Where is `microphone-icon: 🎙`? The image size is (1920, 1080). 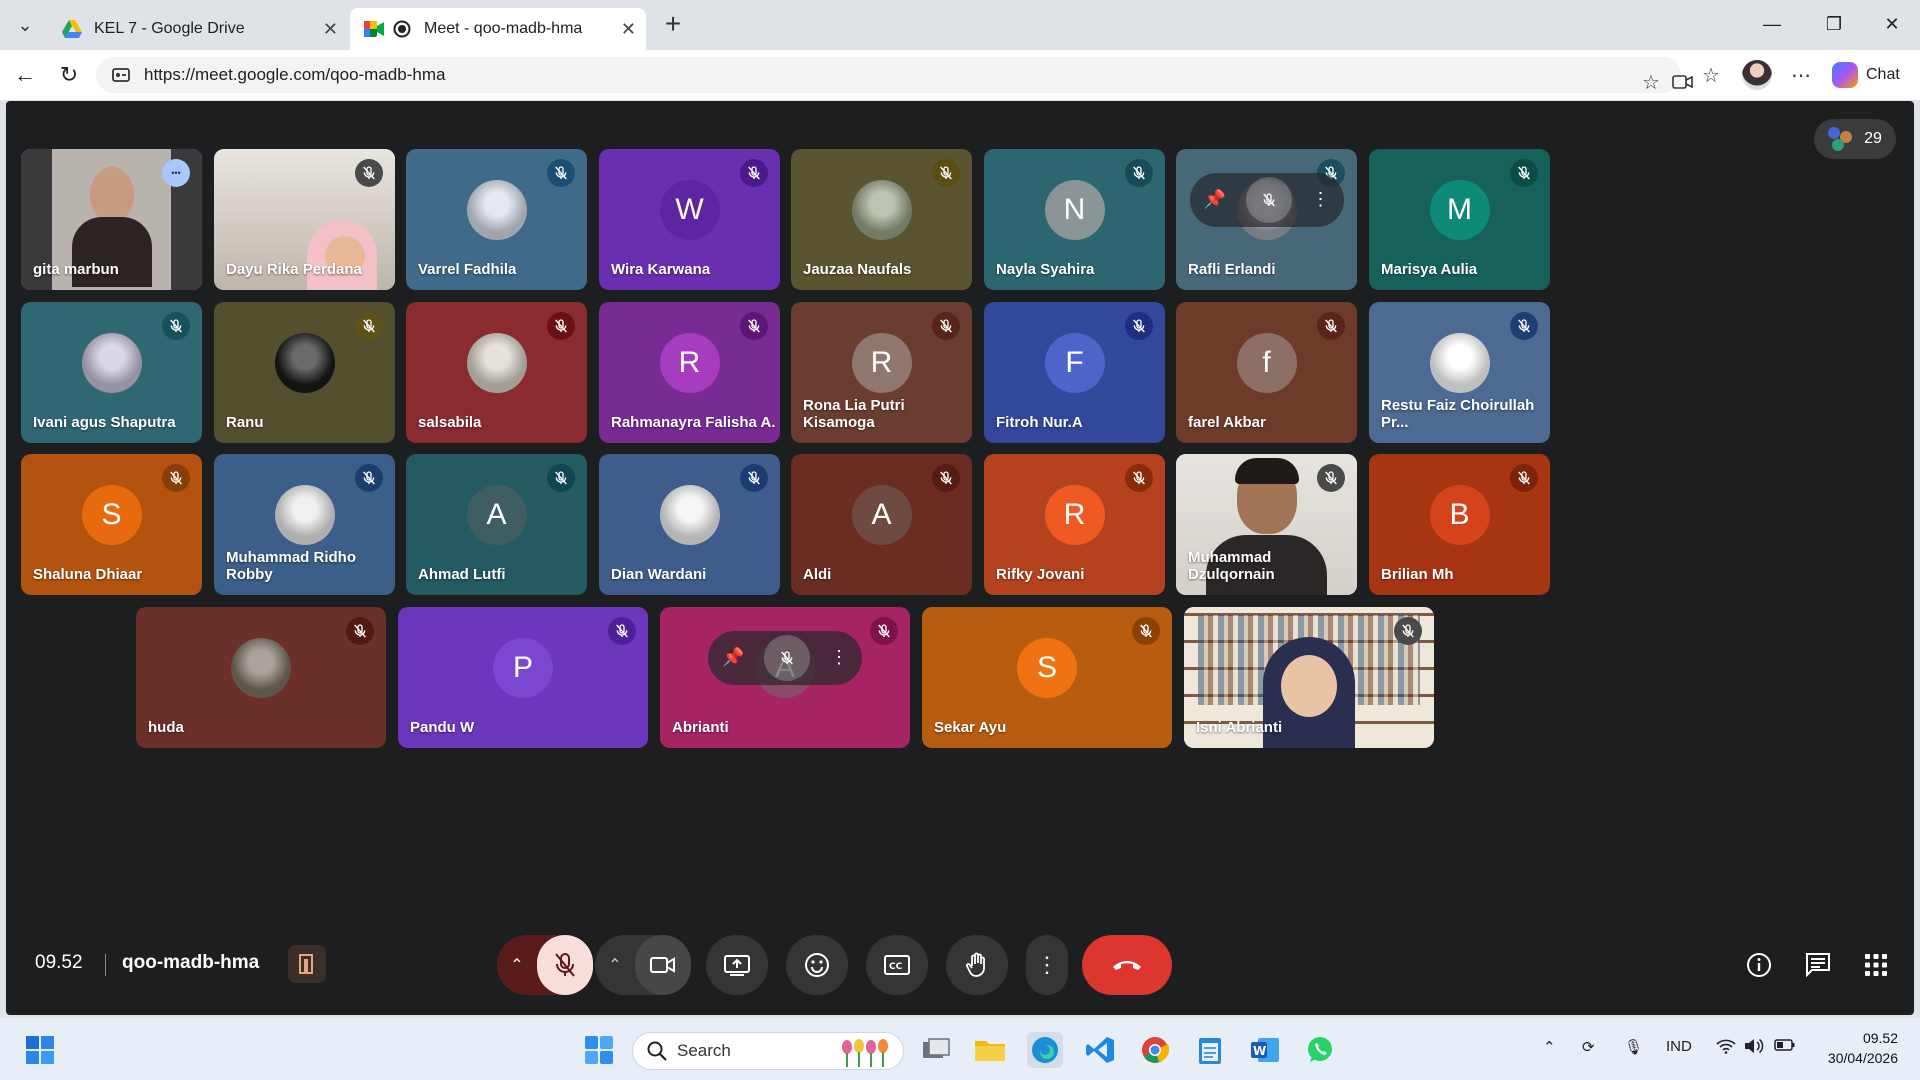 microphone-icon: 🎙 is located at coordinates (1633, 1047).